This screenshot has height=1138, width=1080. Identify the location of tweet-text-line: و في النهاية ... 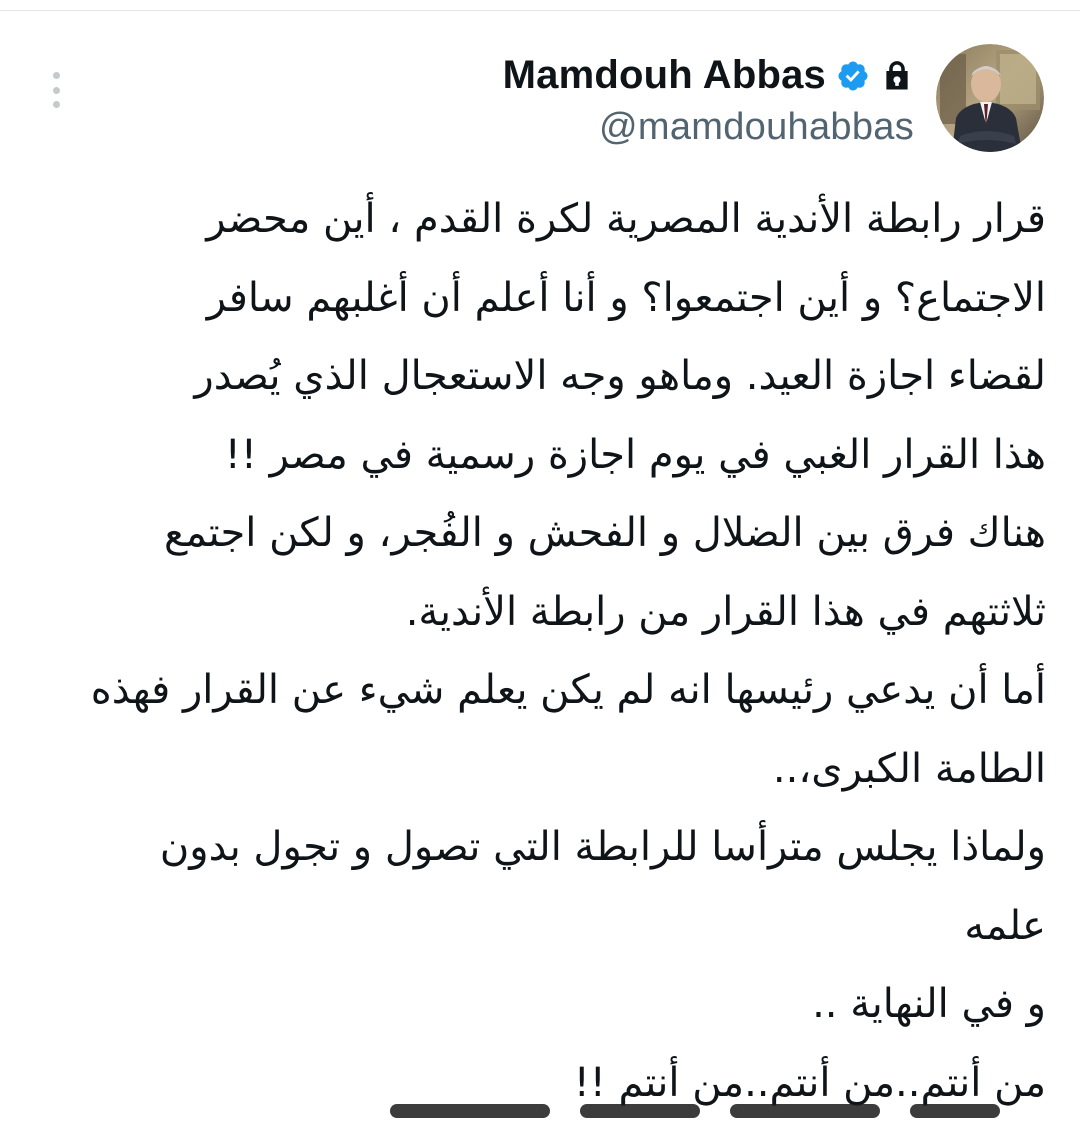
(929, 1004).